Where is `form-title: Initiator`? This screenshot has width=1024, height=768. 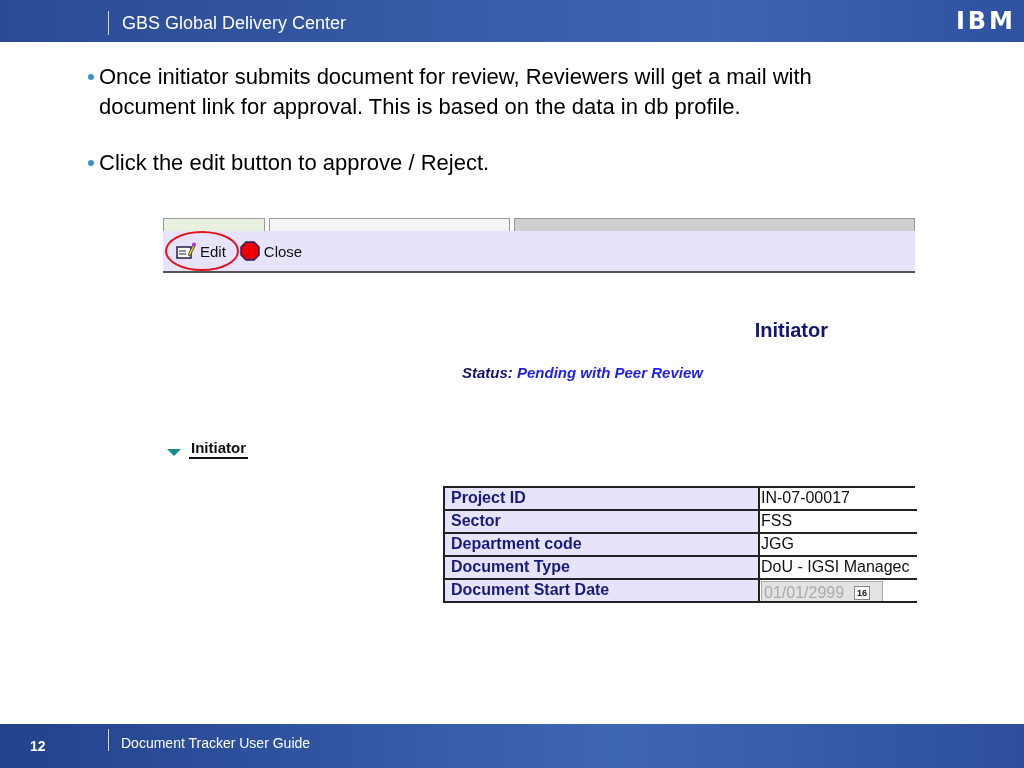 form-title: Initiator is located at coordinates (791, 330).